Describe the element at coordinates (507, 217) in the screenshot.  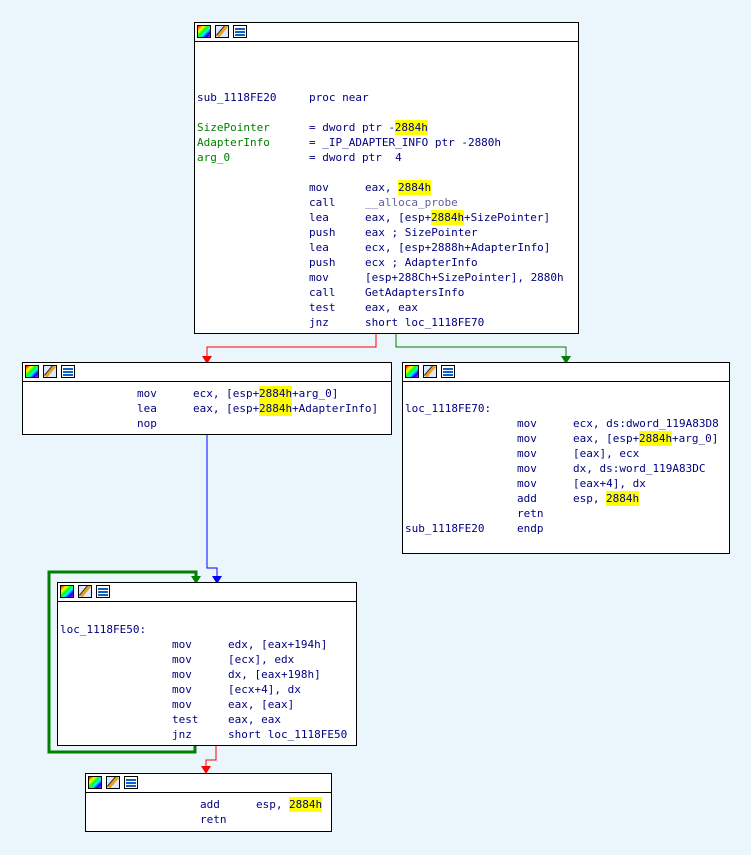
I see `operand: +SizePointer]` at that location.